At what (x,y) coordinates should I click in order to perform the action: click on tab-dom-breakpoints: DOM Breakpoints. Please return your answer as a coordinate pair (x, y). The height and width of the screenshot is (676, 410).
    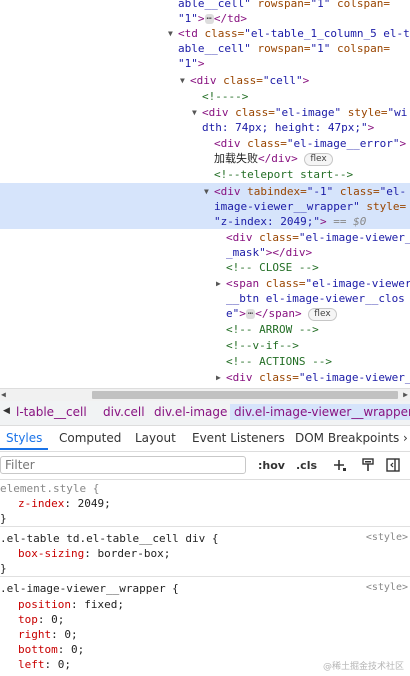
    Looking at the image, I should click on (347, 438).